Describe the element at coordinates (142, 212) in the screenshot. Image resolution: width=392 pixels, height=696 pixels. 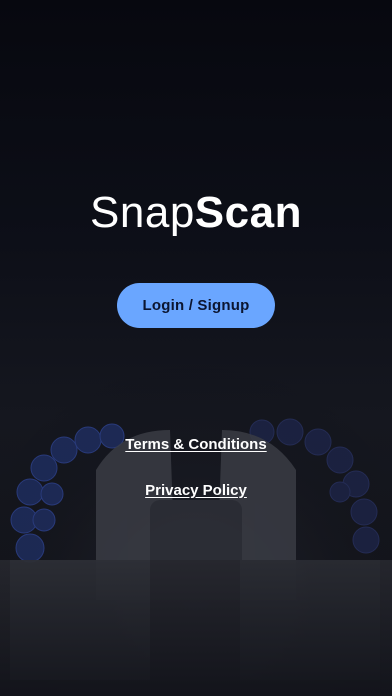
I see `brand-light-text: Snap` at that location.